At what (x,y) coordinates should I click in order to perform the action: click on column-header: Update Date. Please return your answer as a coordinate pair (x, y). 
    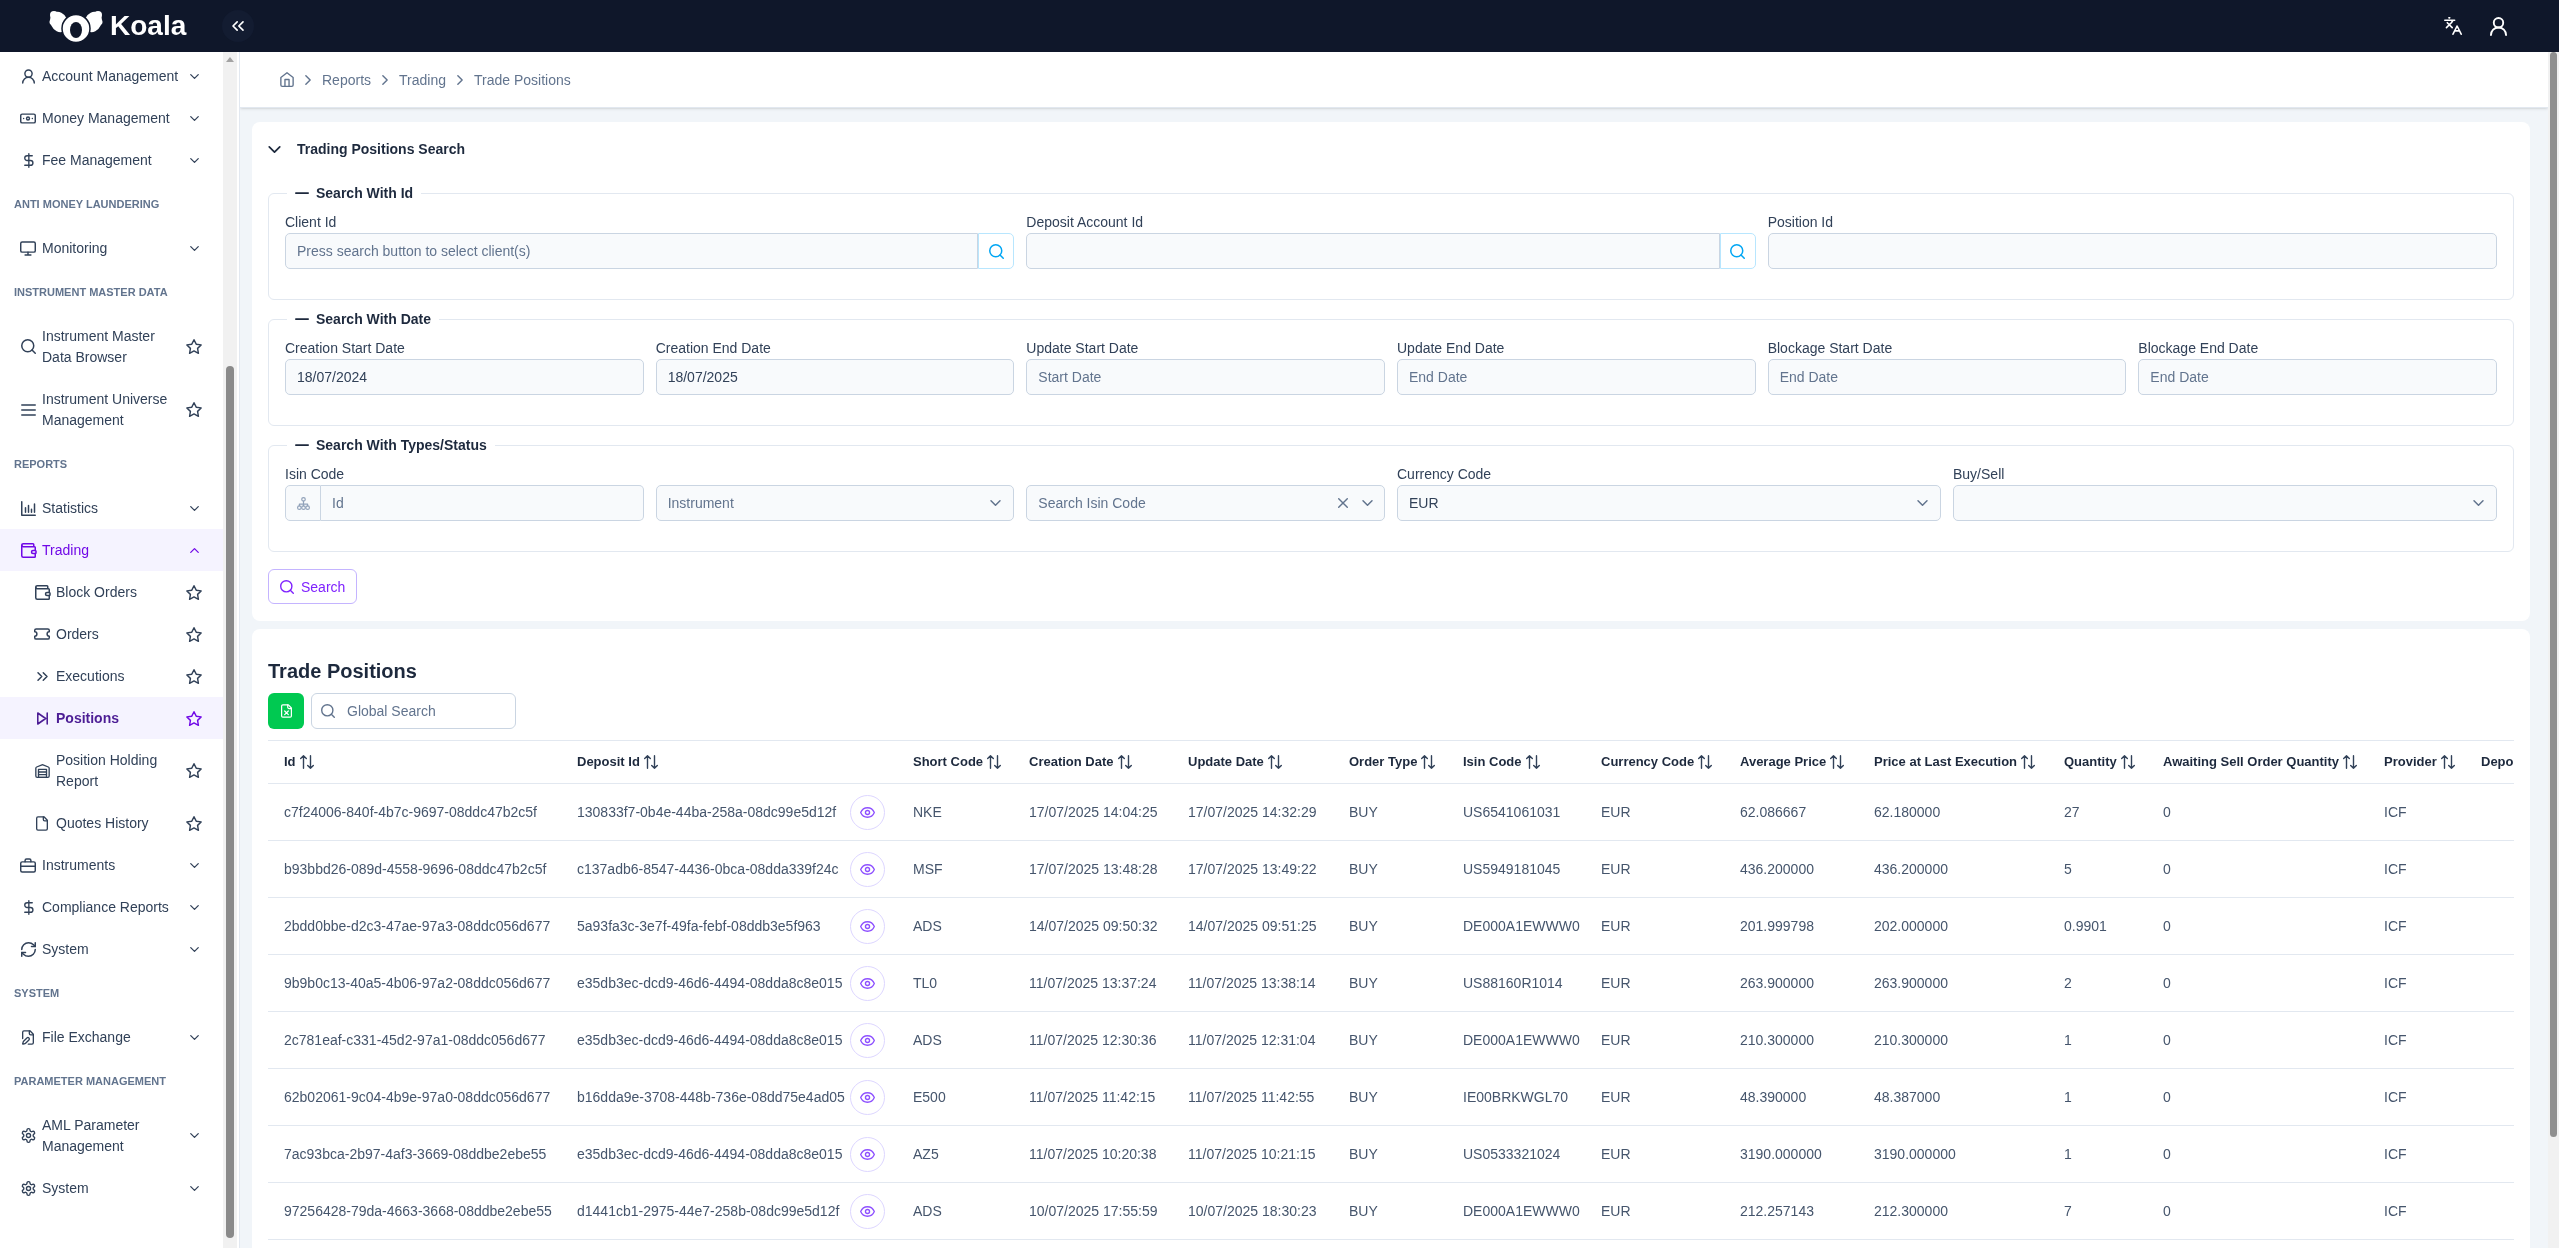
    Looking at the image, I should click on (1252, 762).